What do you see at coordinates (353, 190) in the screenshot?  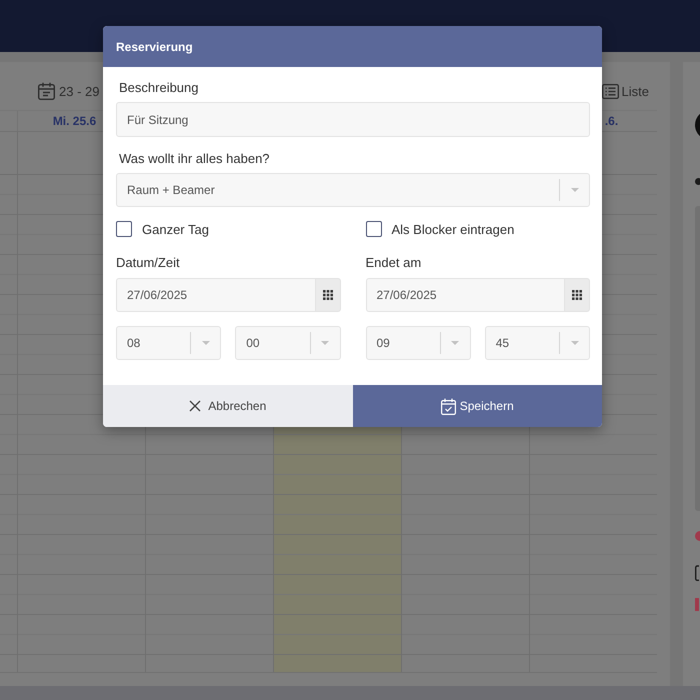 I see `dropdown: Raum + Beamer` at bounding box center [353, 190].